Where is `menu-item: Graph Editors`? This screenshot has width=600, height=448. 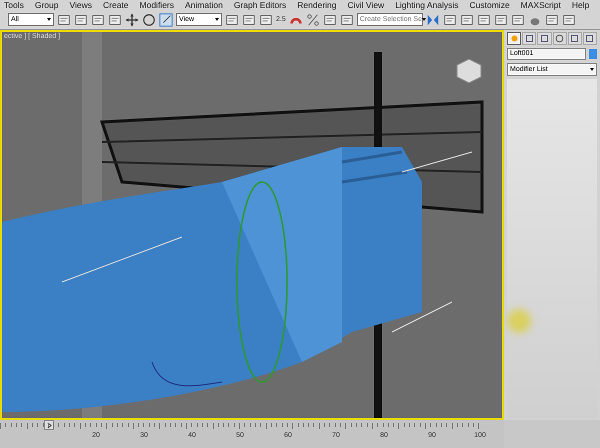
menu-item: Graph Editors is located at coordinates (260, 5).